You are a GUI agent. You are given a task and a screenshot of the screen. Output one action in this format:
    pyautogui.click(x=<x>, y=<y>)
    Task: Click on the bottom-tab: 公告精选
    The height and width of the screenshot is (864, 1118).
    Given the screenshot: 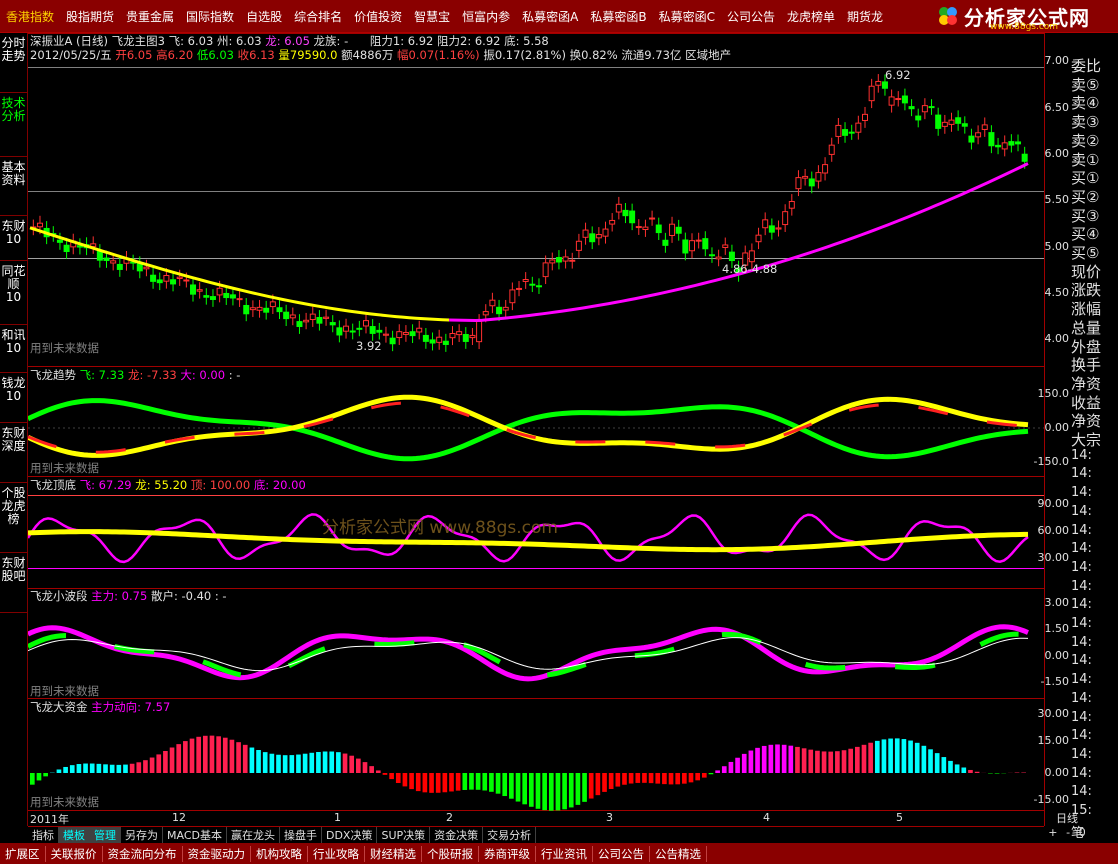 What is the action you would take?
    pyautogui.click(x=678, y=853)
    